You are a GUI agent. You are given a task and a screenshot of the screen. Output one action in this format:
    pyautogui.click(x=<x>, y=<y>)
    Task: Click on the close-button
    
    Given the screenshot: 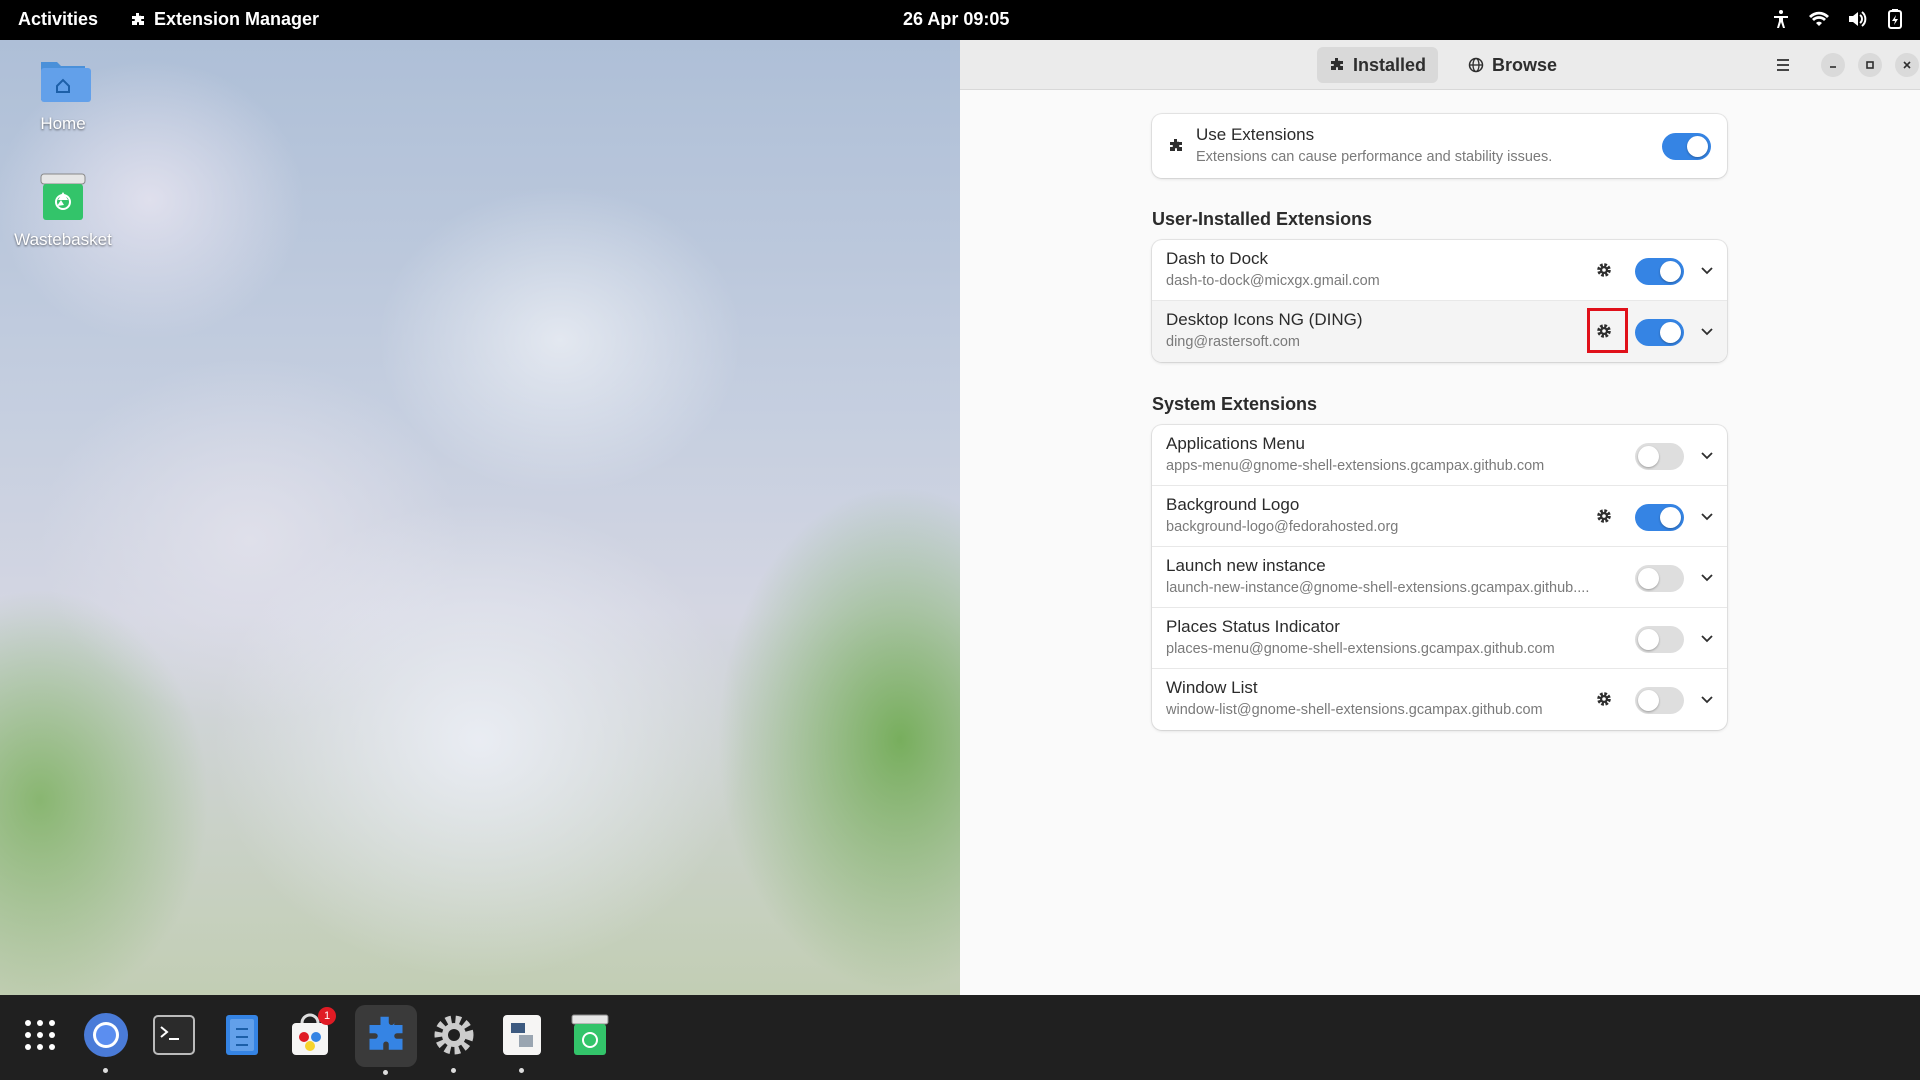 What is the action you would take?
    pyautogui.click(x=1907, y=65)
    